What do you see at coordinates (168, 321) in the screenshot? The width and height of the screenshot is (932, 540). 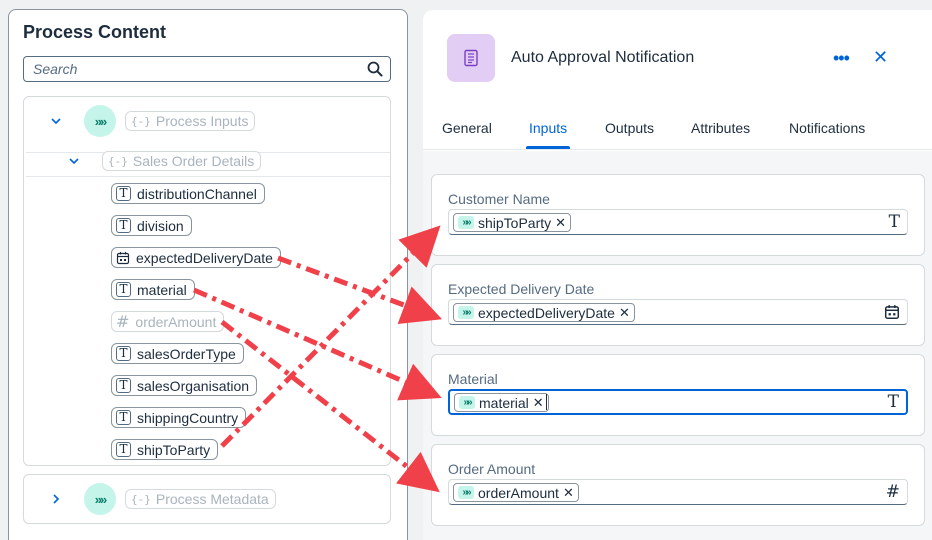 I see `field-order-amount: # orderAmount` at bounding box center [168, 321].